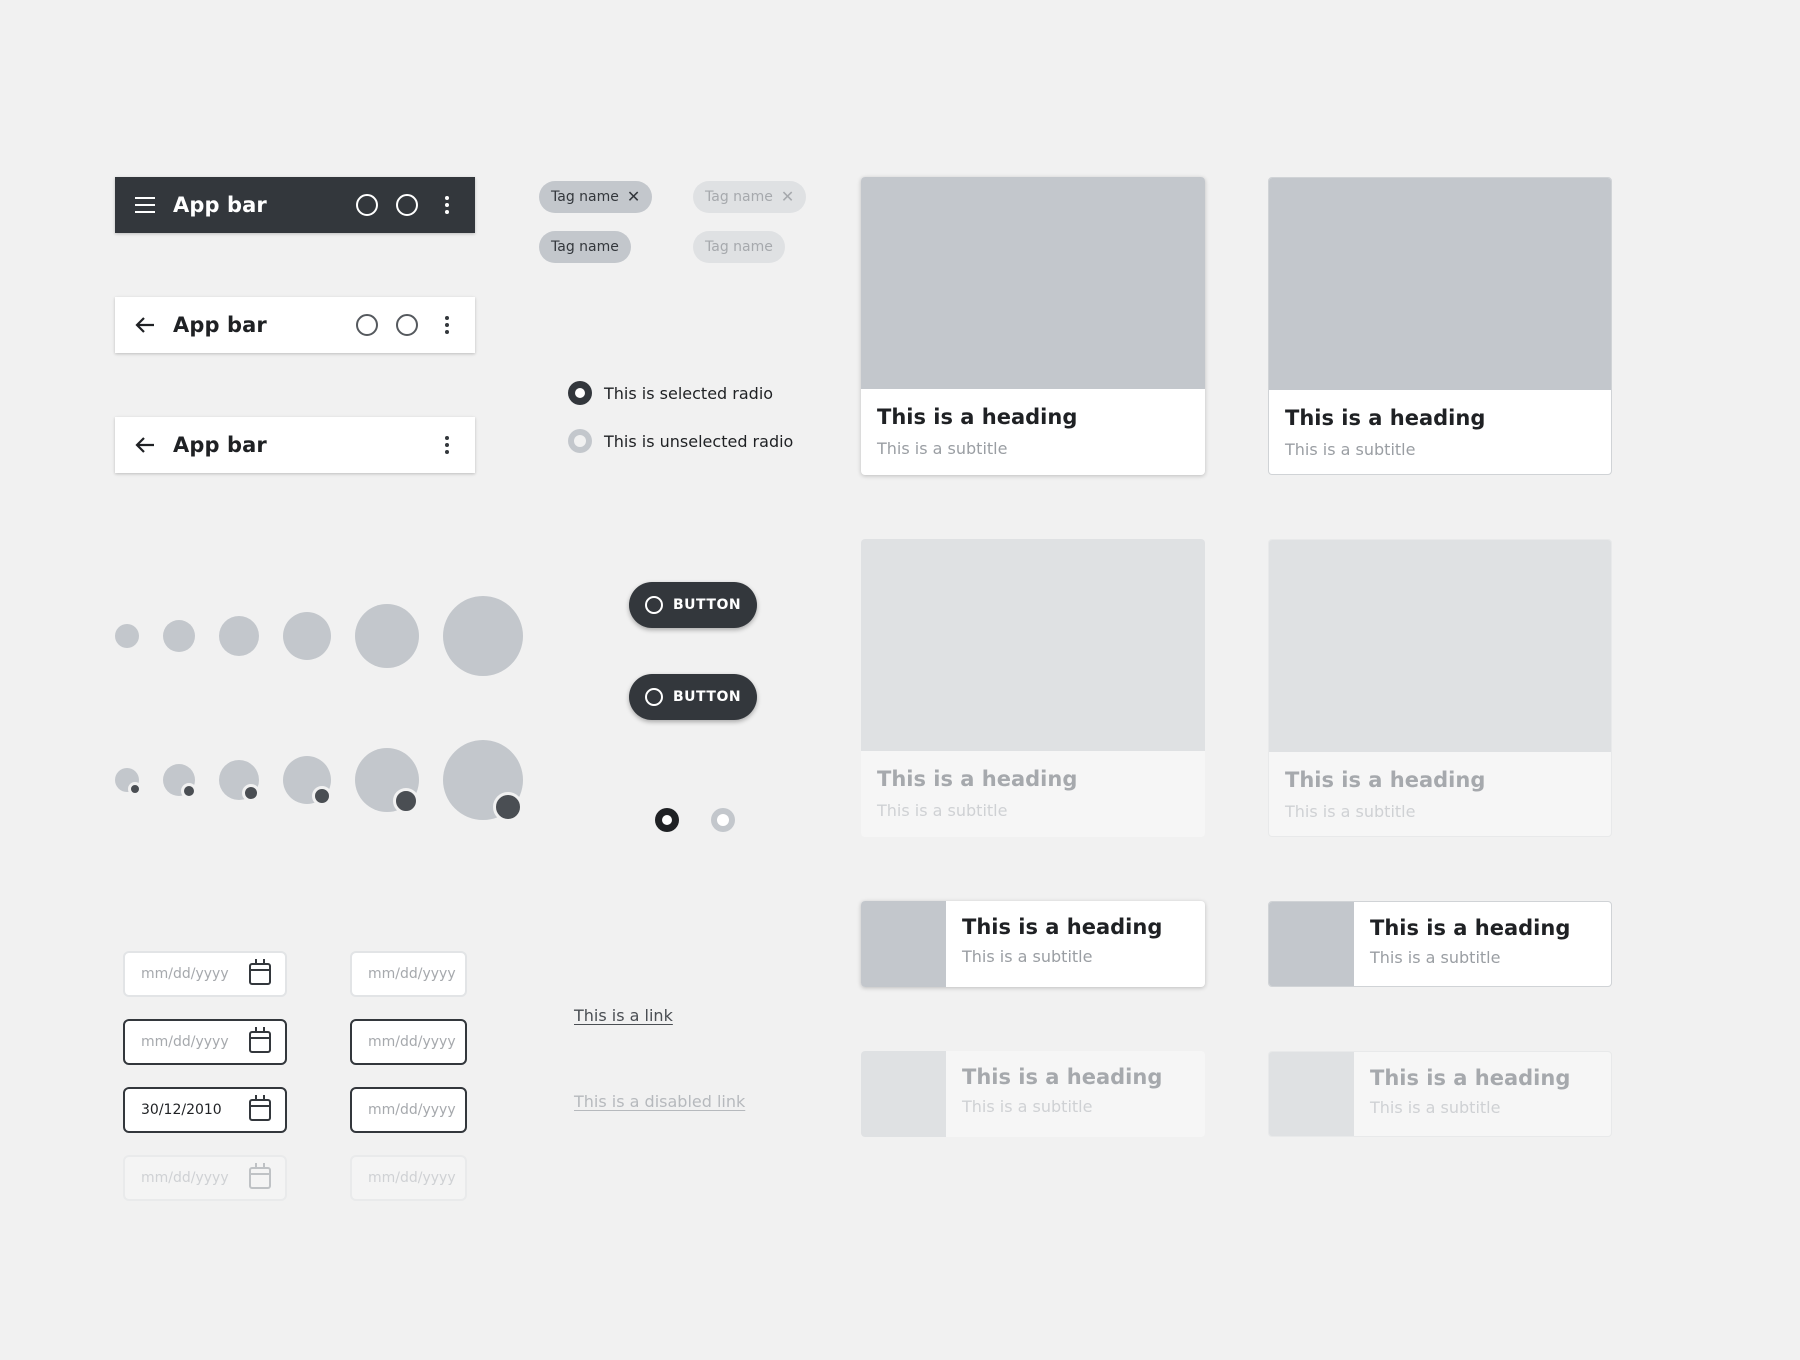 The width and height of the screenshot is (1800, 1360). I want to click on tag: Tag name, so click(585, 247).